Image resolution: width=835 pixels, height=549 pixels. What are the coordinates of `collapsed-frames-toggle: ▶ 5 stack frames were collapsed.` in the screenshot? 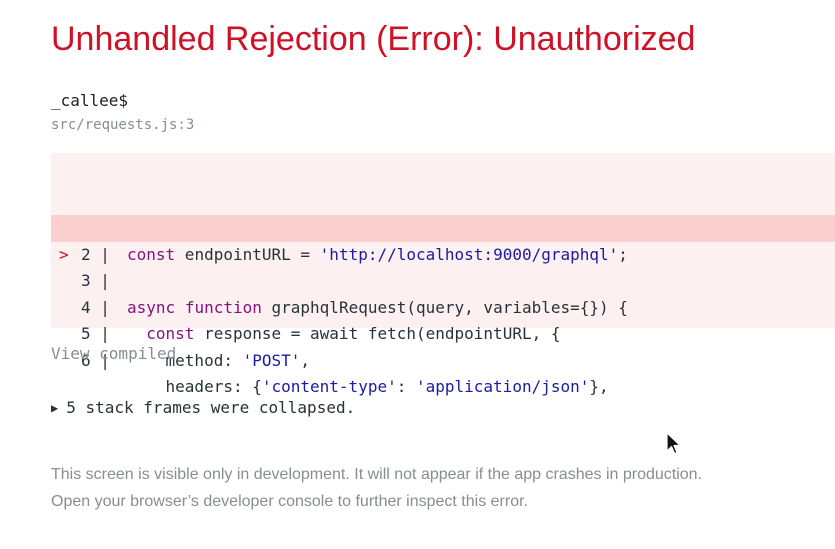 It's located at (203, 407).